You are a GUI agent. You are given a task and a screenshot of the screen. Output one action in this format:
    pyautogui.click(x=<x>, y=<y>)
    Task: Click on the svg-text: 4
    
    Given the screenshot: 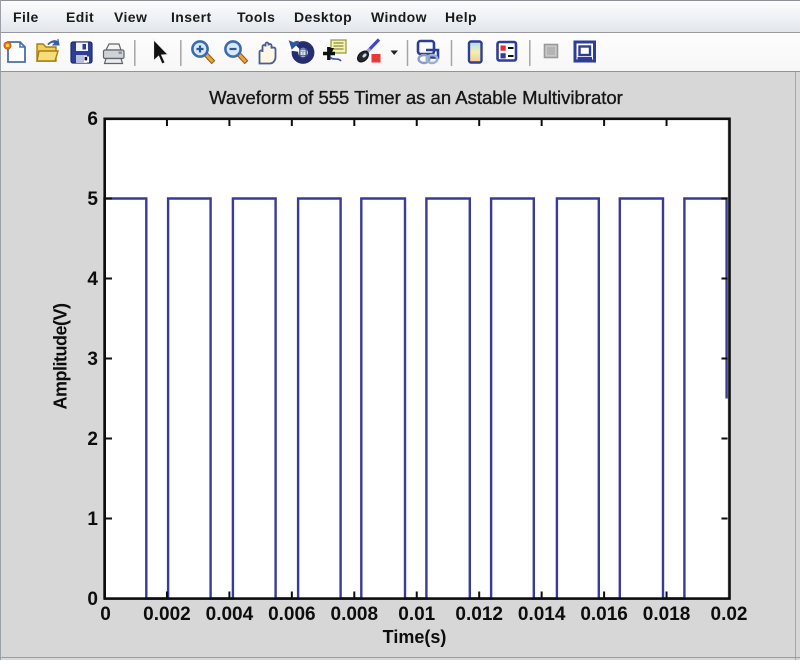 What is the action you would take?
    pyautogui.click(x=92, y=279)
    